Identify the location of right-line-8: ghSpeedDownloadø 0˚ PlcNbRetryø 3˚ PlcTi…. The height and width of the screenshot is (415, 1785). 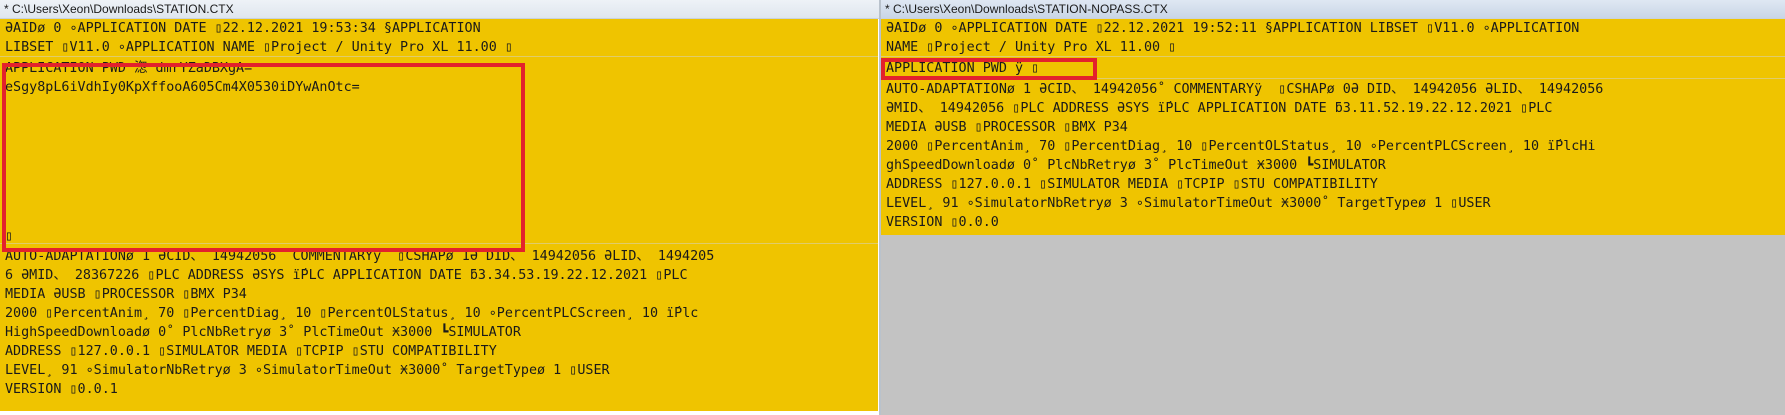
(1136, 165).